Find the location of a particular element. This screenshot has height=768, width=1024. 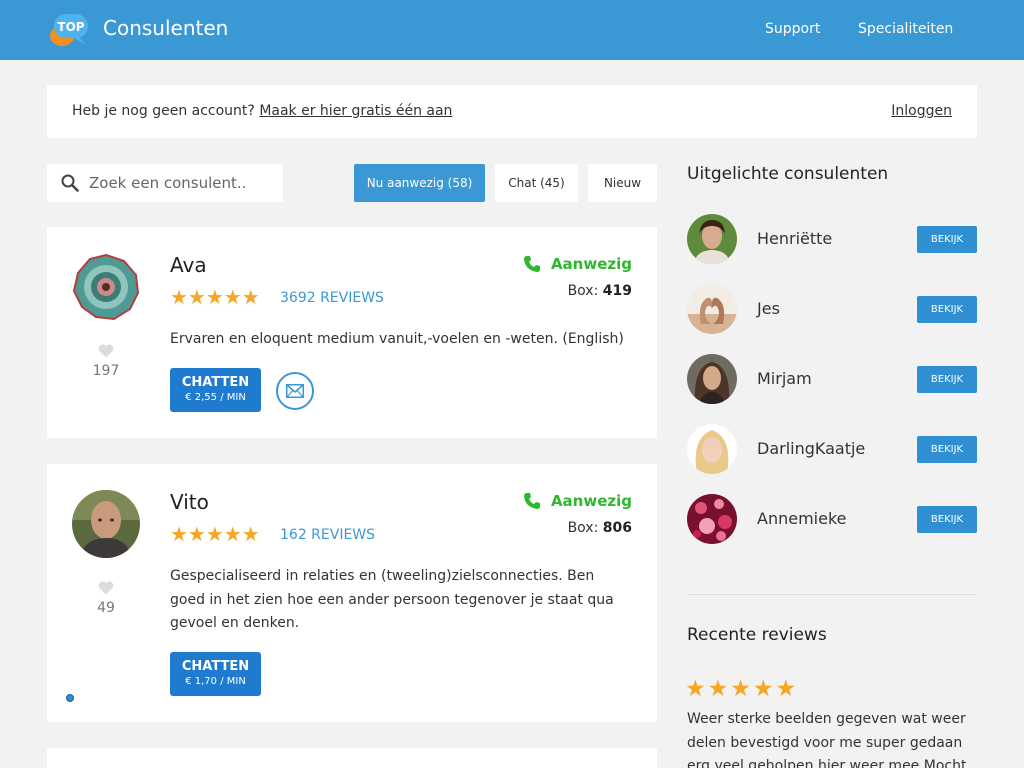

chat-button: CHATTEN € 1,70 / MIN is located at coordinates (215, 674).